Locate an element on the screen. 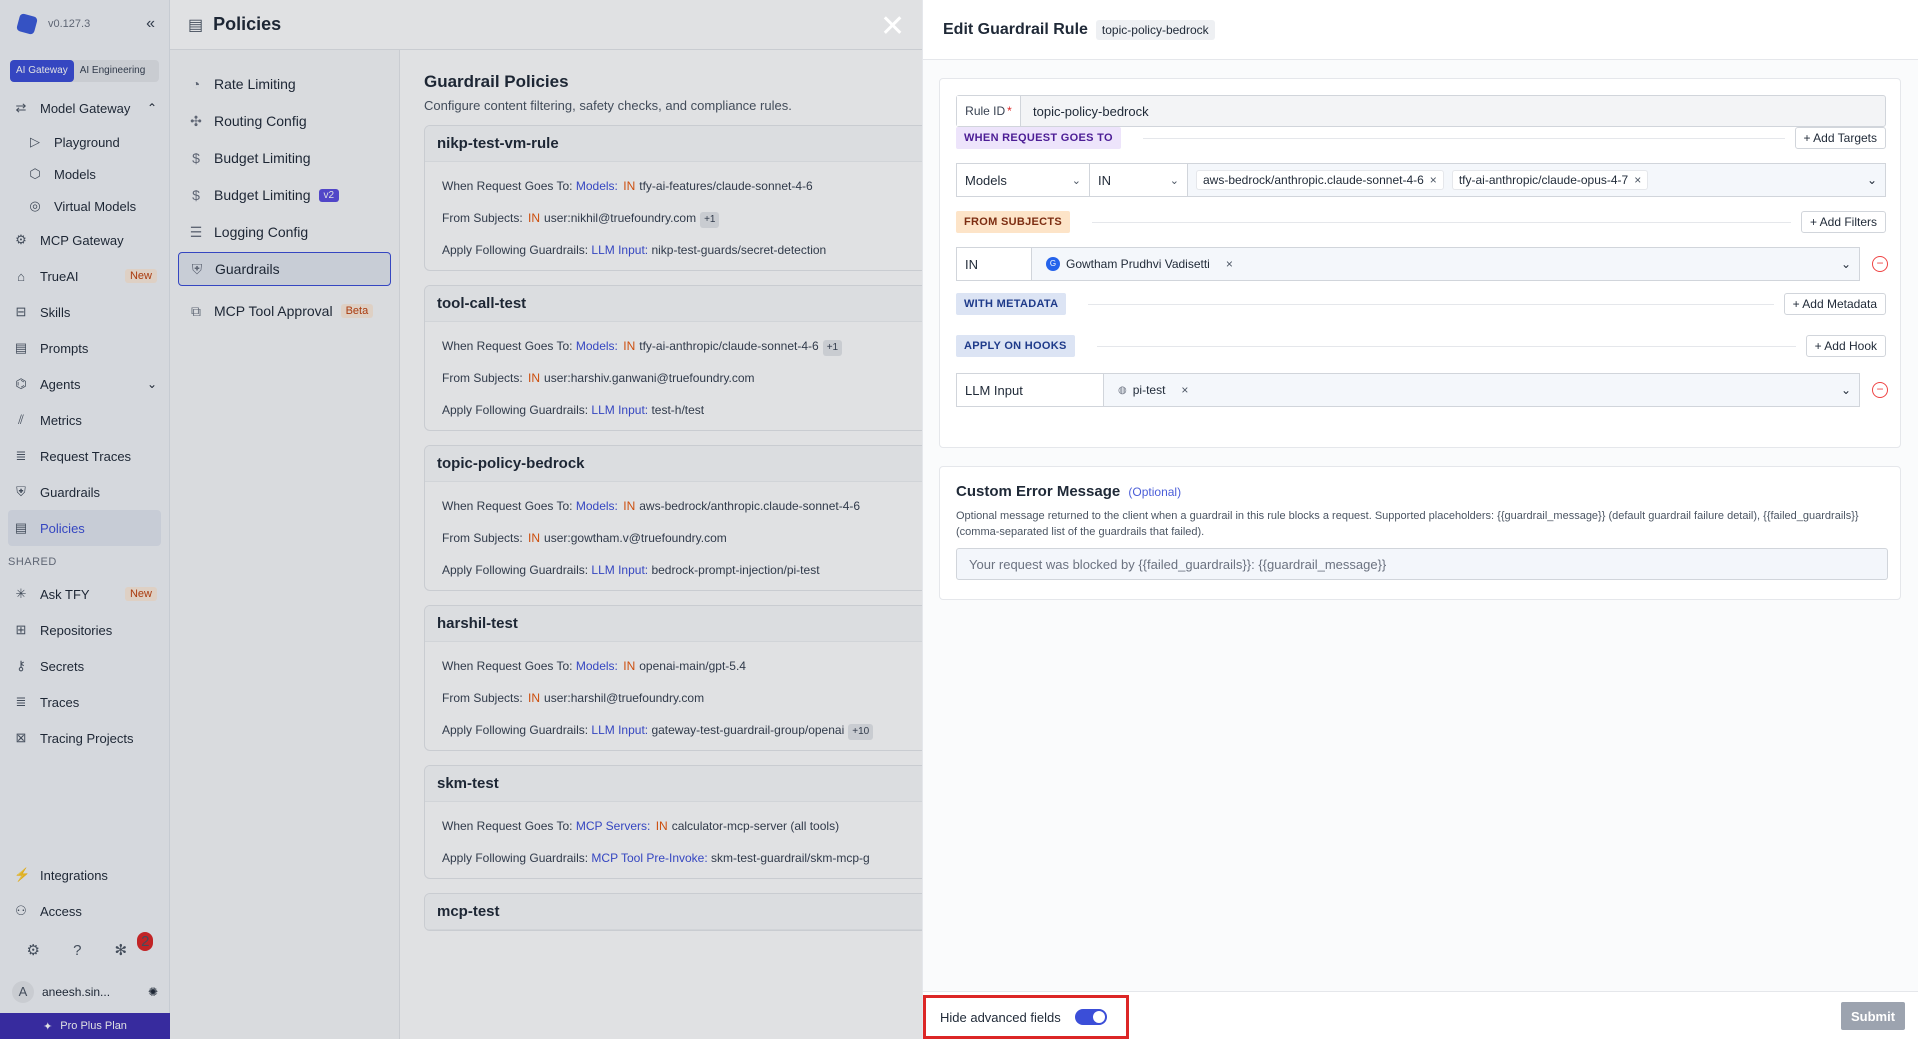 The width and height of the screenshot is (1918, 1039). sidebar-item-agents: ⌬ Agents ⌄ is located at coordinates (84, 384).